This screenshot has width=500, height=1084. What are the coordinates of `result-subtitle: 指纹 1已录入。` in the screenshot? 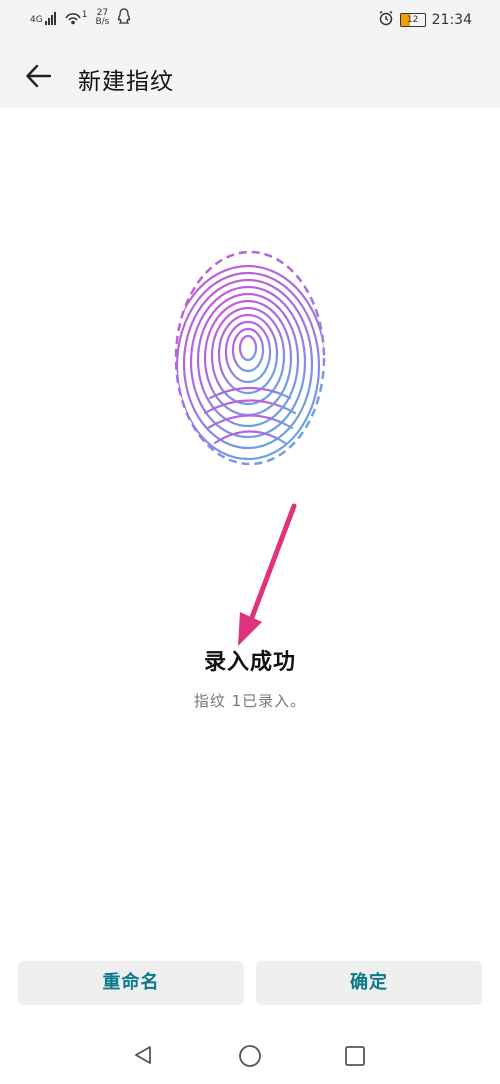 It's located at (250, 701).